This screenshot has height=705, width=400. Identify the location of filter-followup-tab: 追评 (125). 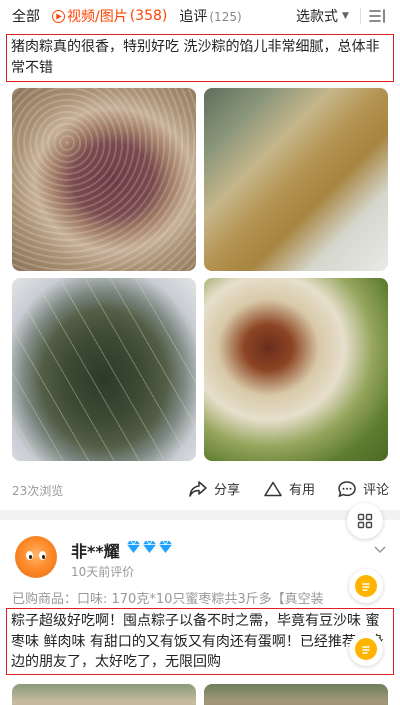
(210, 16).